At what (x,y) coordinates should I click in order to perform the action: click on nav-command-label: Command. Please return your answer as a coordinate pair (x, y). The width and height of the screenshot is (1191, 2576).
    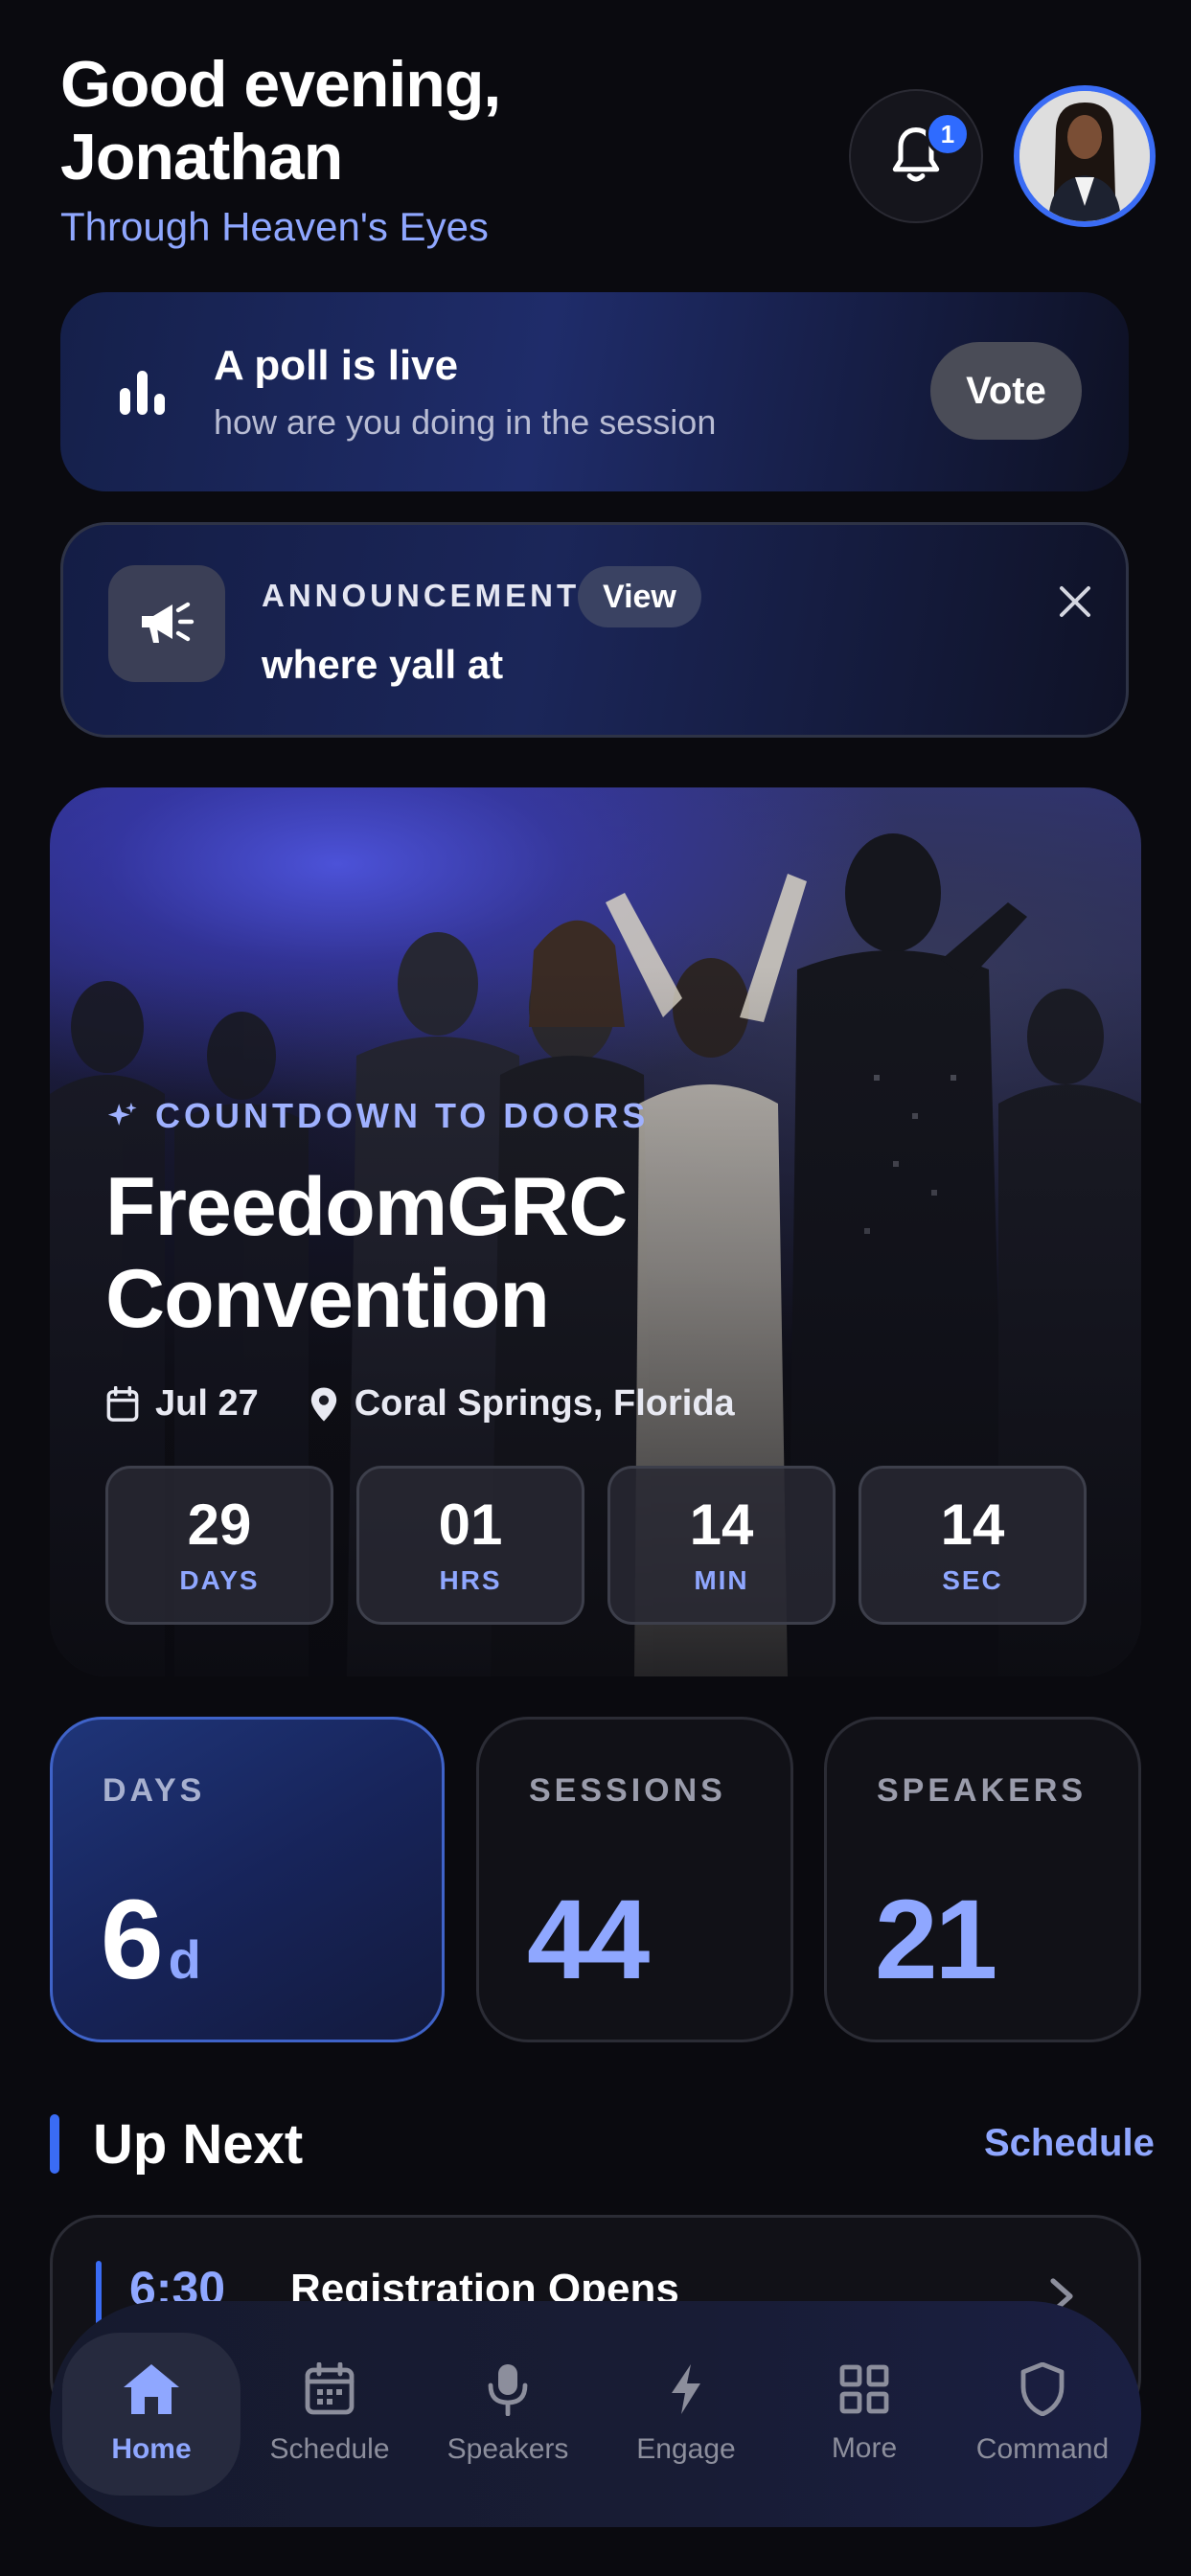
    Looking at the image, I should click on (1042, 2449).